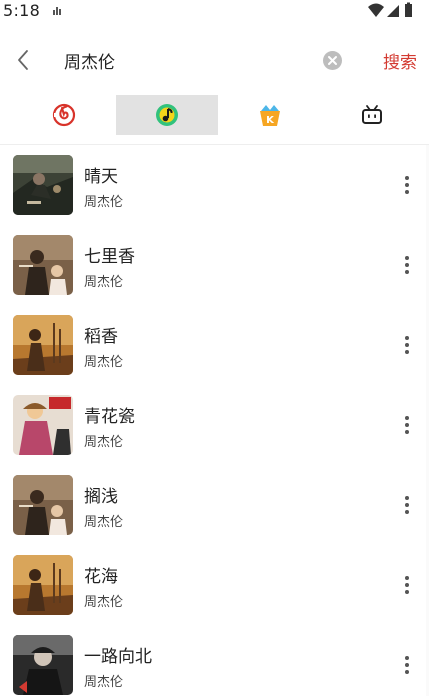 This screenshot has height=696, width=429. What do you see at coordinates (101, 177) in the screenshot?
I see `song-title: 晴天` at bounding box center [101, 177].